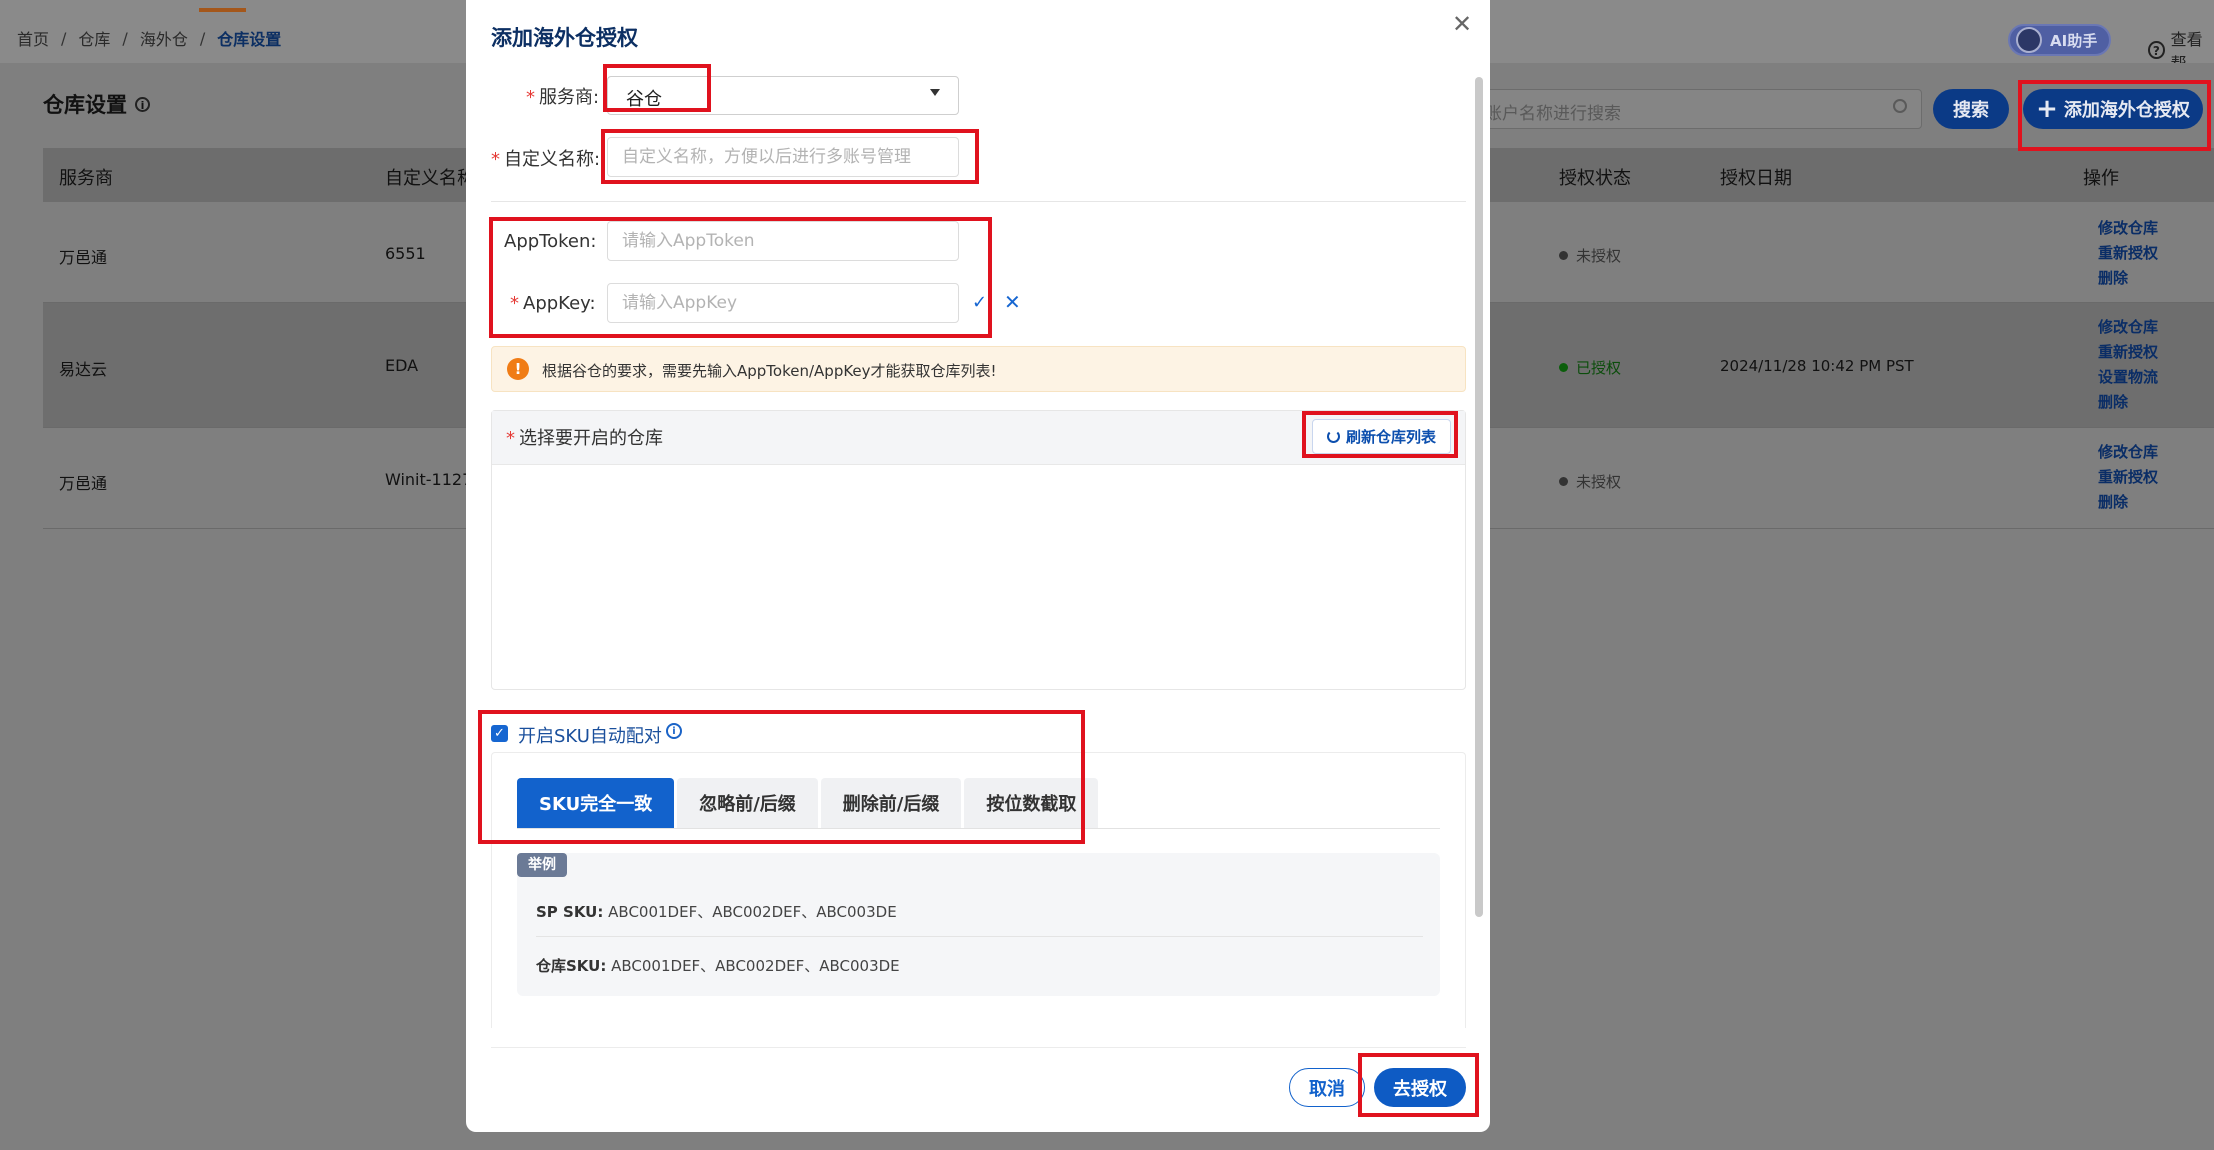  What do you see at coordinates (1900, 106) in the screenshot?
I see `search-icon` at bounding box center [1900, 106].